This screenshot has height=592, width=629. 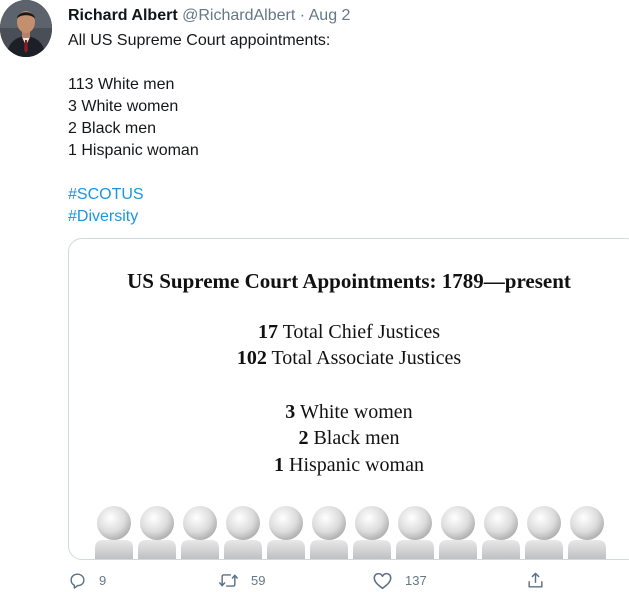 What do you see at coordinates (228, 580) in the screenshot?
I see `retweet-icon` at bounding box center [228, 580].